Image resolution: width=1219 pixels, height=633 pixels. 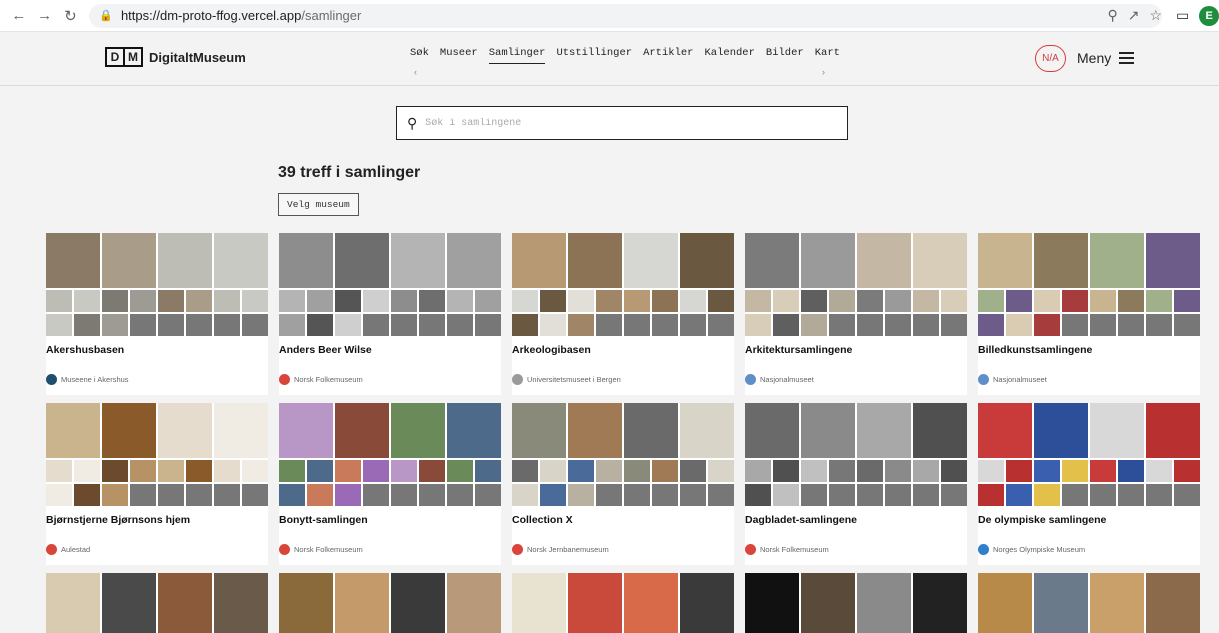 I want to click on collection-title: Bjørnstjerne Bjørnsons hjem, so click(x=118, y=520).